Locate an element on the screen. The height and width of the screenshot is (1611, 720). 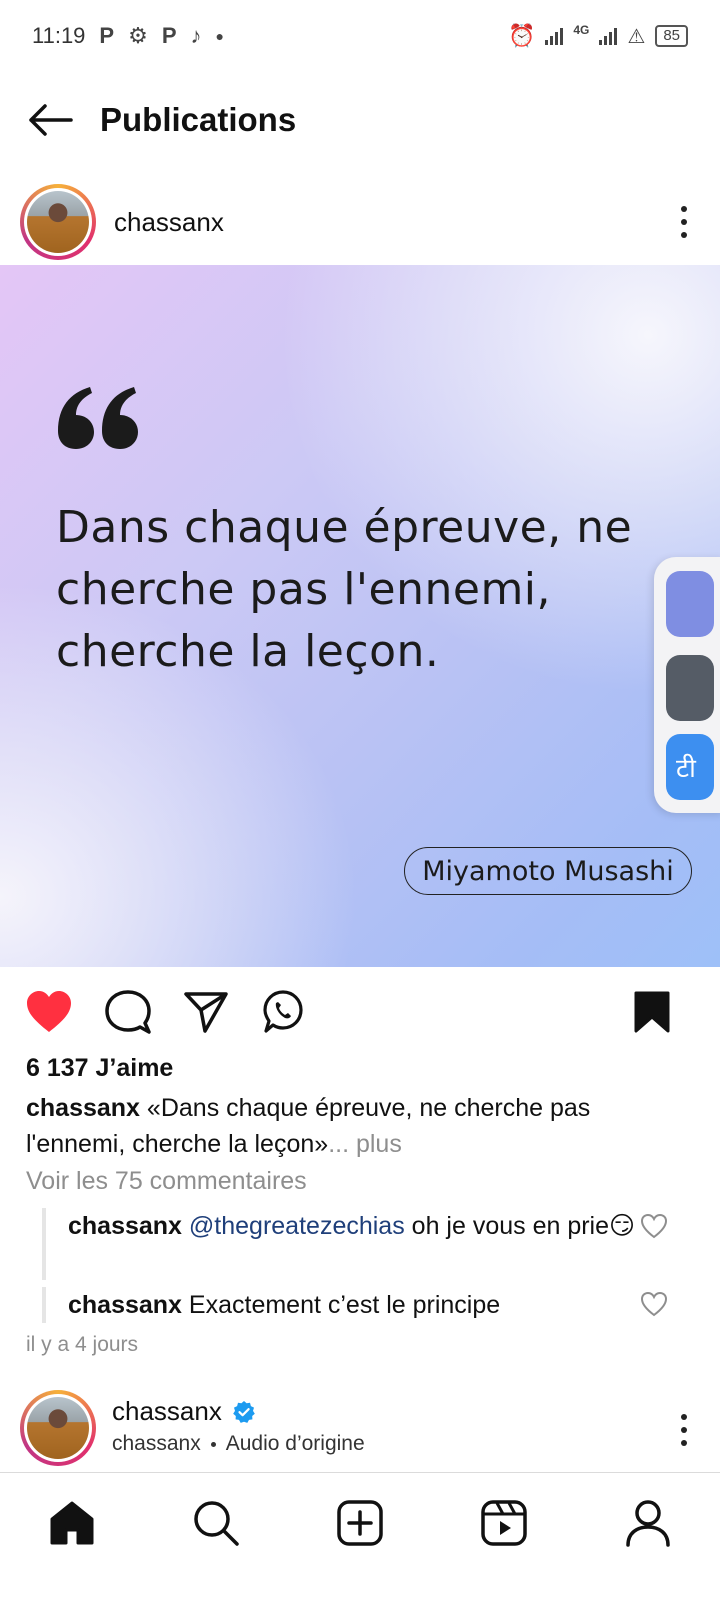
side-panel-record-button is located at coordinates (690, 688).